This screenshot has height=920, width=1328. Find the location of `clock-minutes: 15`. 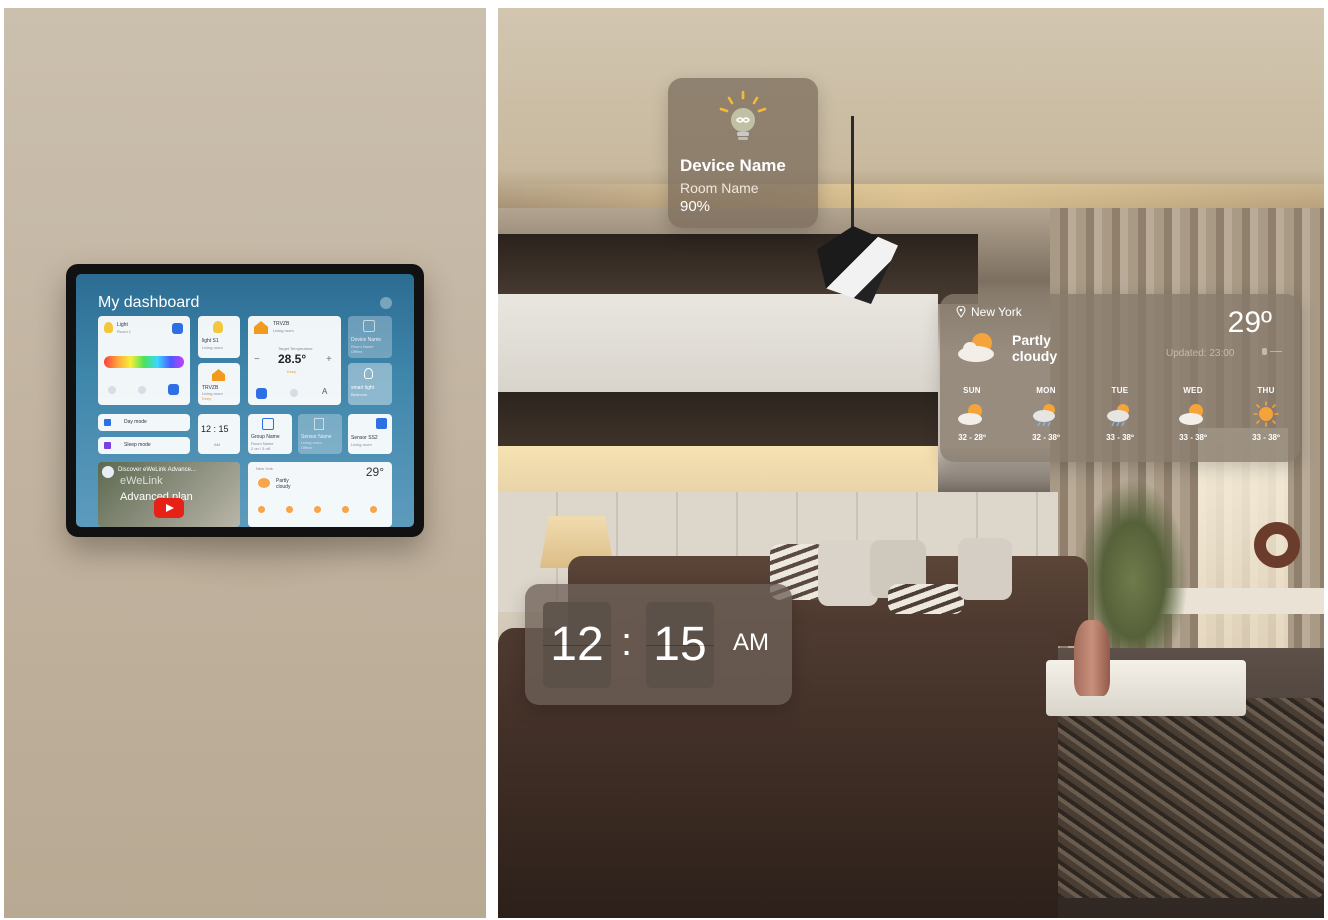

clock-minutes: 15 is located at coordinates (680, 645).